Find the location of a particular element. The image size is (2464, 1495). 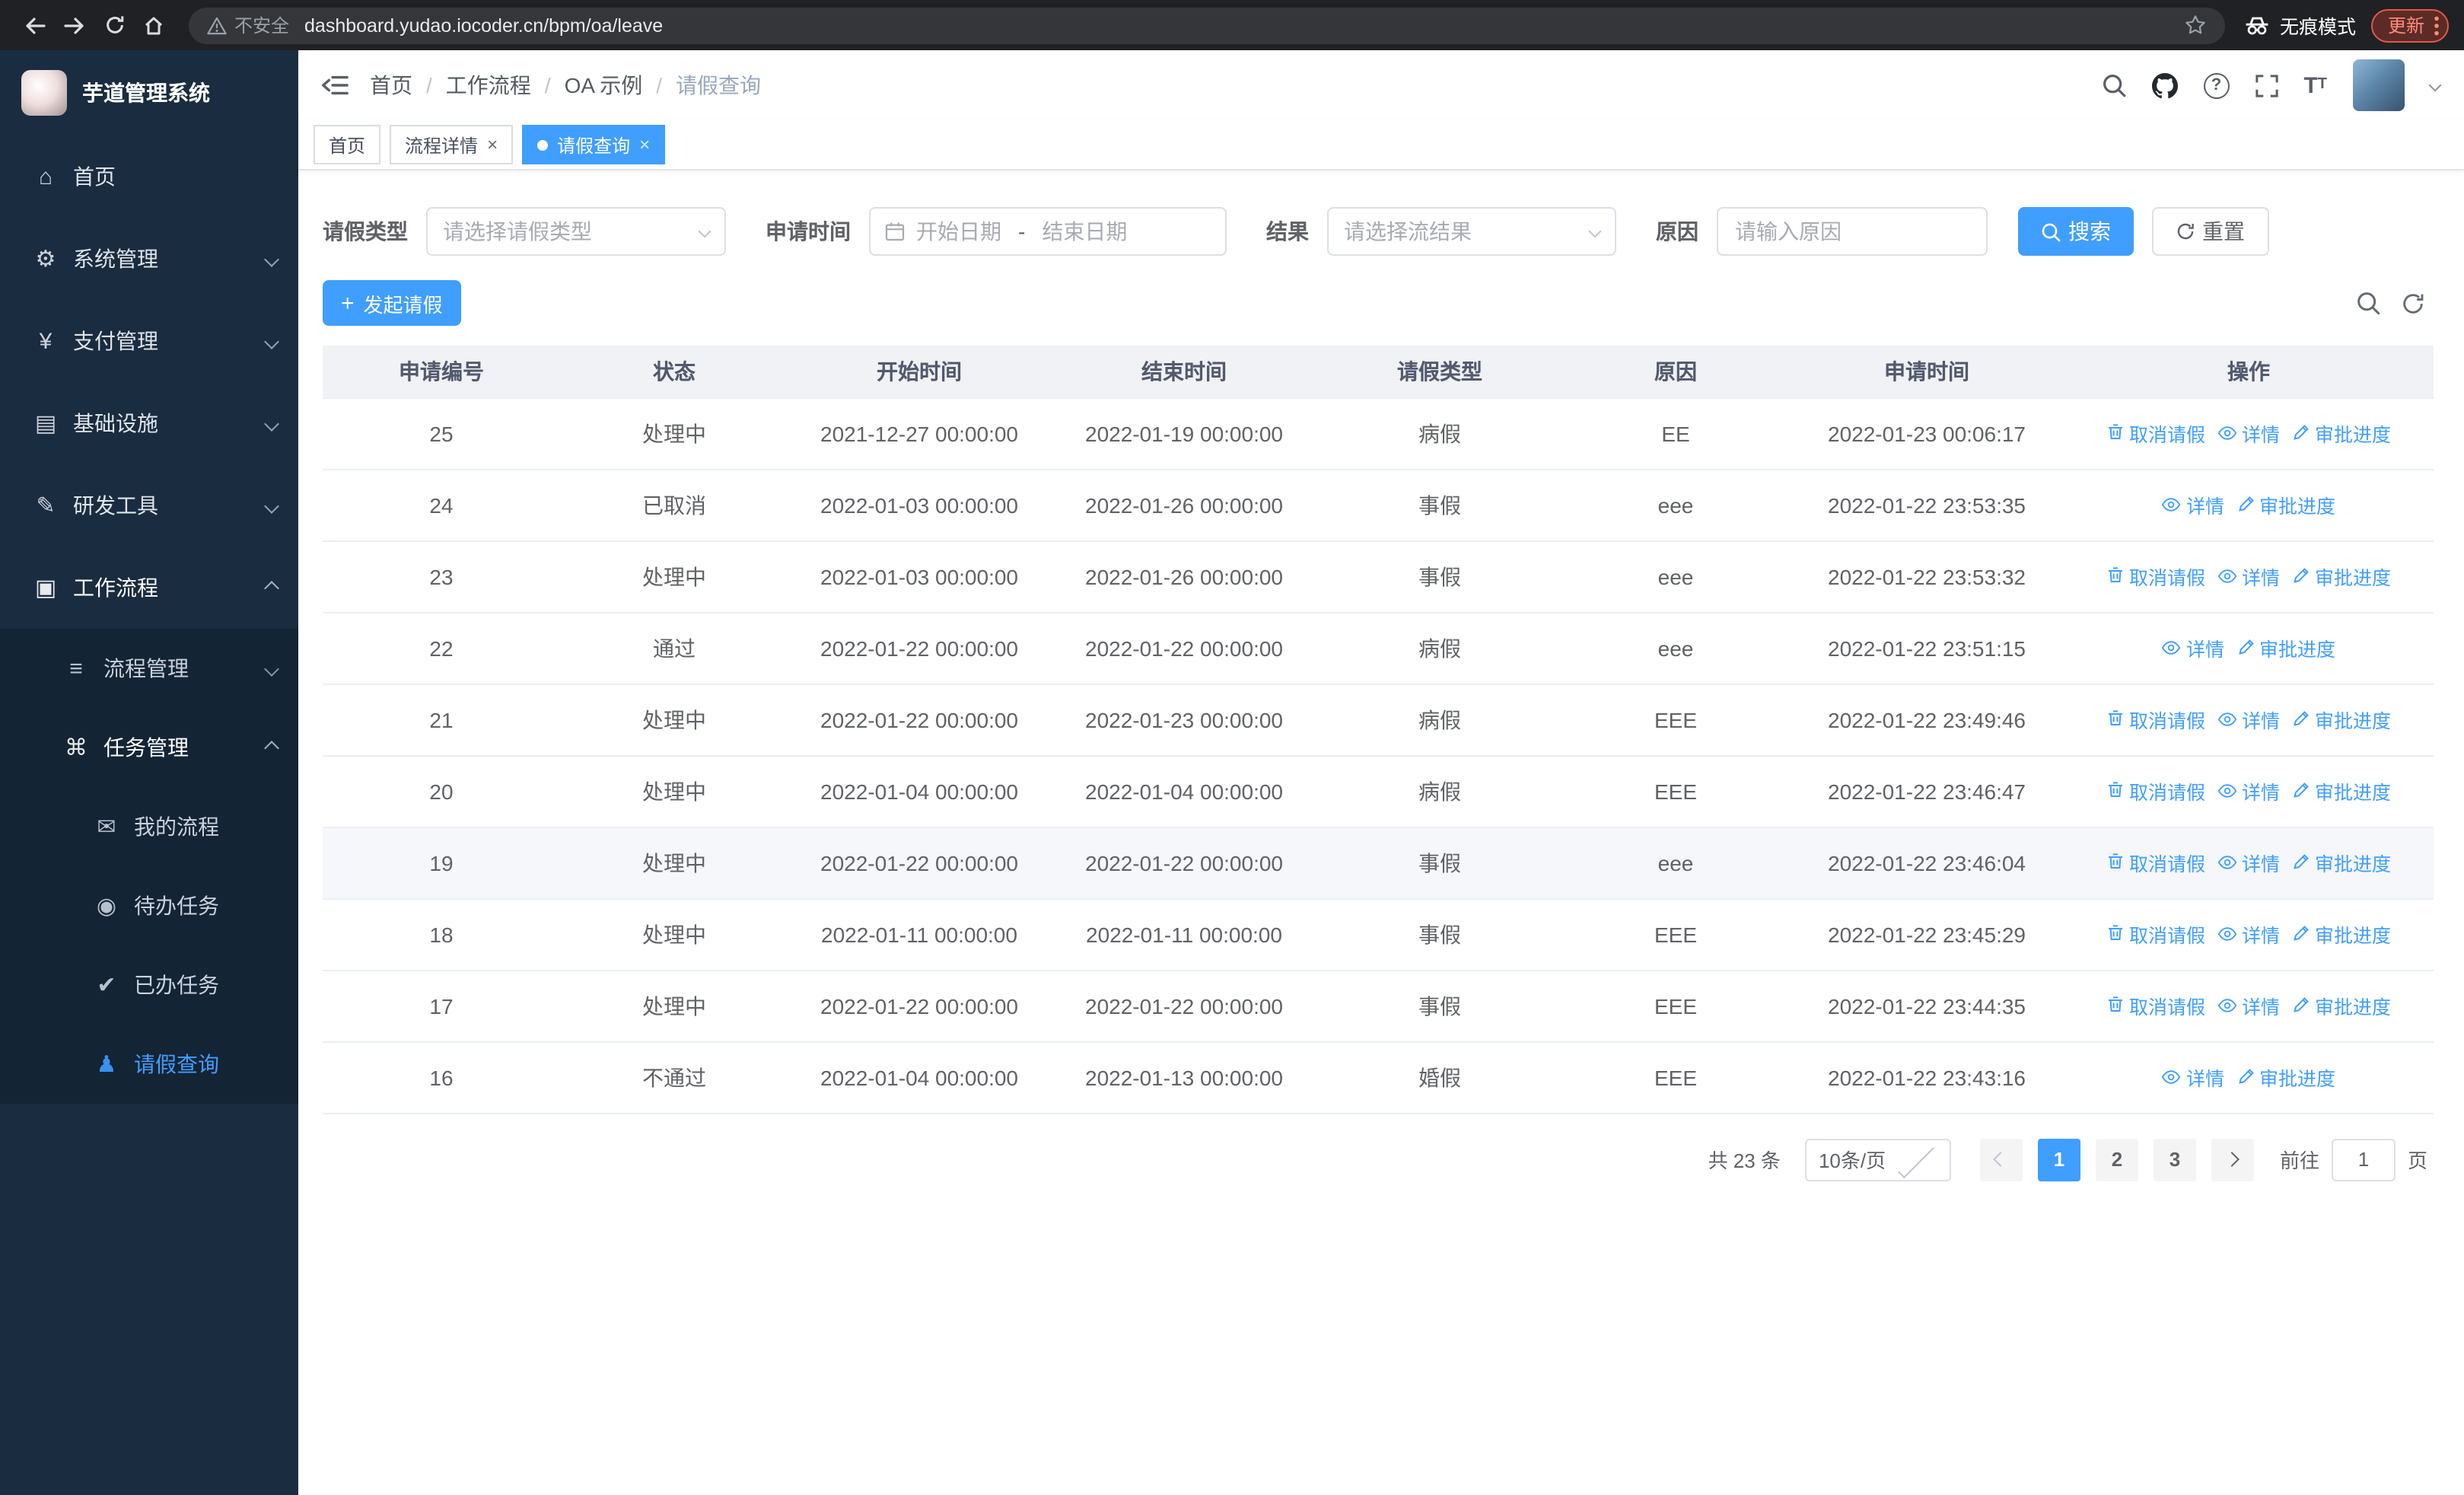

reset-button: 重置 is located at coordinates (2210, 231).